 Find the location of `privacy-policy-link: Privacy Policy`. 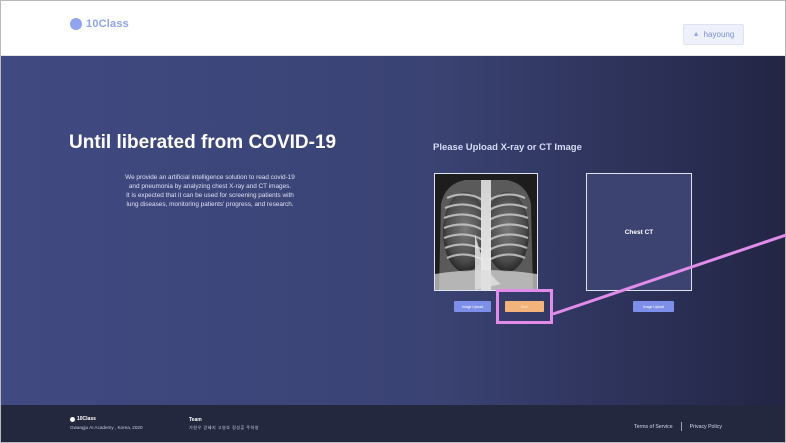

privacy-policy-link: Privacy Policy is located at coordinates (706, 427).